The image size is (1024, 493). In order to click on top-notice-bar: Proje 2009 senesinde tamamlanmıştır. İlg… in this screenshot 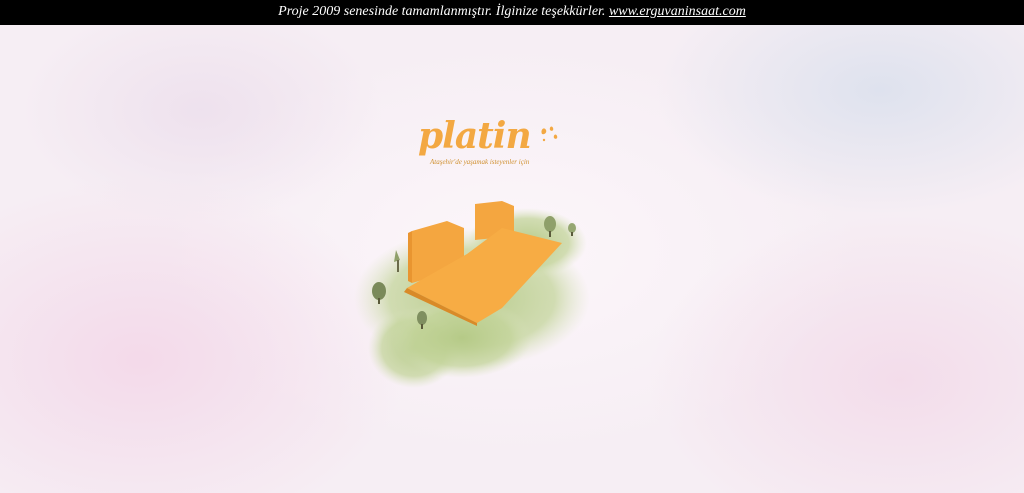, I will do `click(512, 12)`.